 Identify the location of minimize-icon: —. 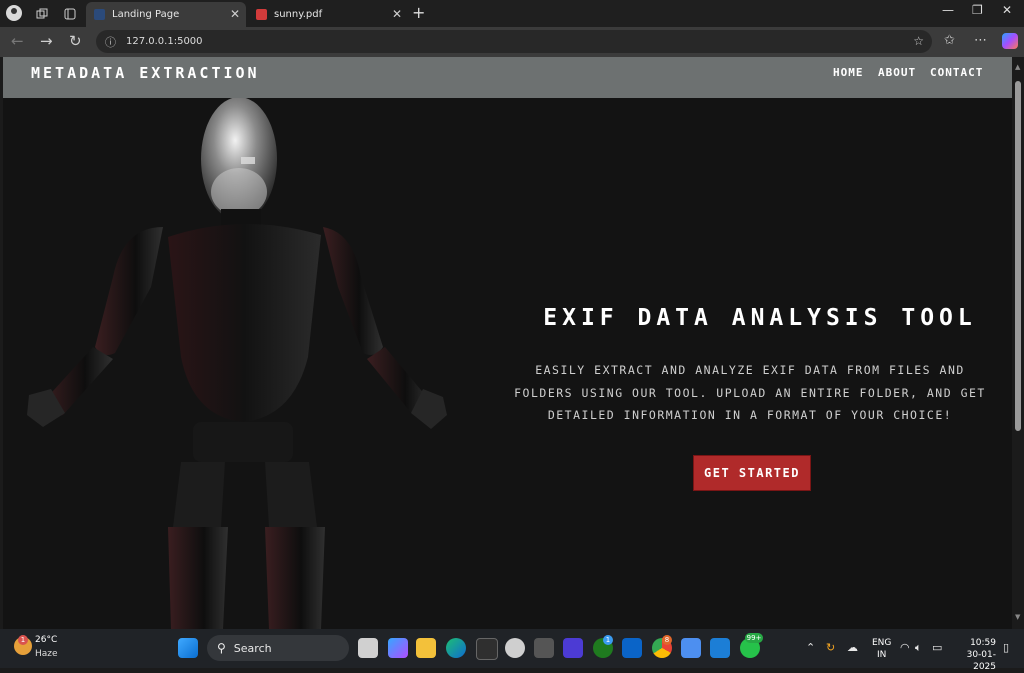
(948, 10).